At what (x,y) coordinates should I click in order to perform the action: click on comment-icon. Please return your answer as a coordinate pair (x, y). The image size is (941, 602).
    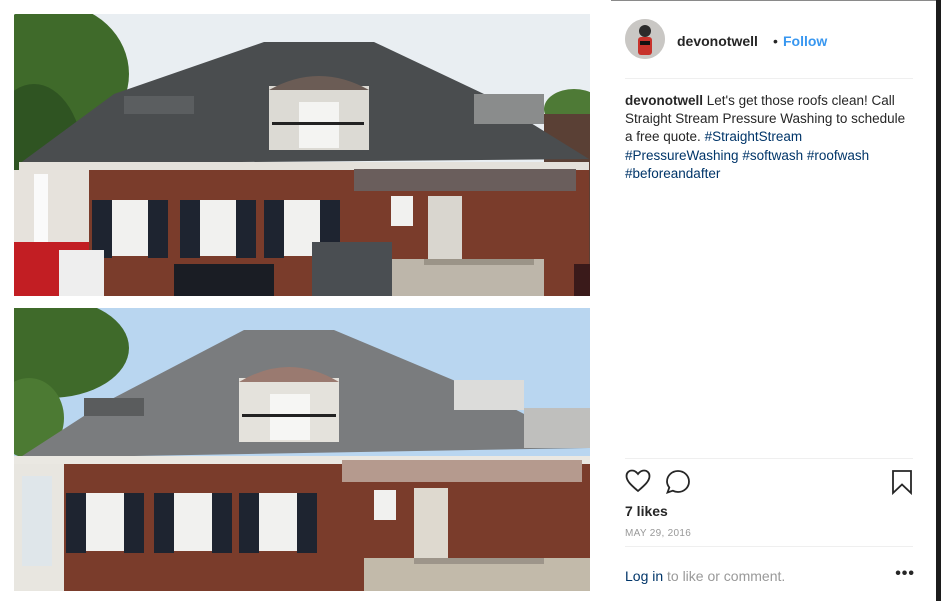
    Looking at the image, I should click on (678, 484).